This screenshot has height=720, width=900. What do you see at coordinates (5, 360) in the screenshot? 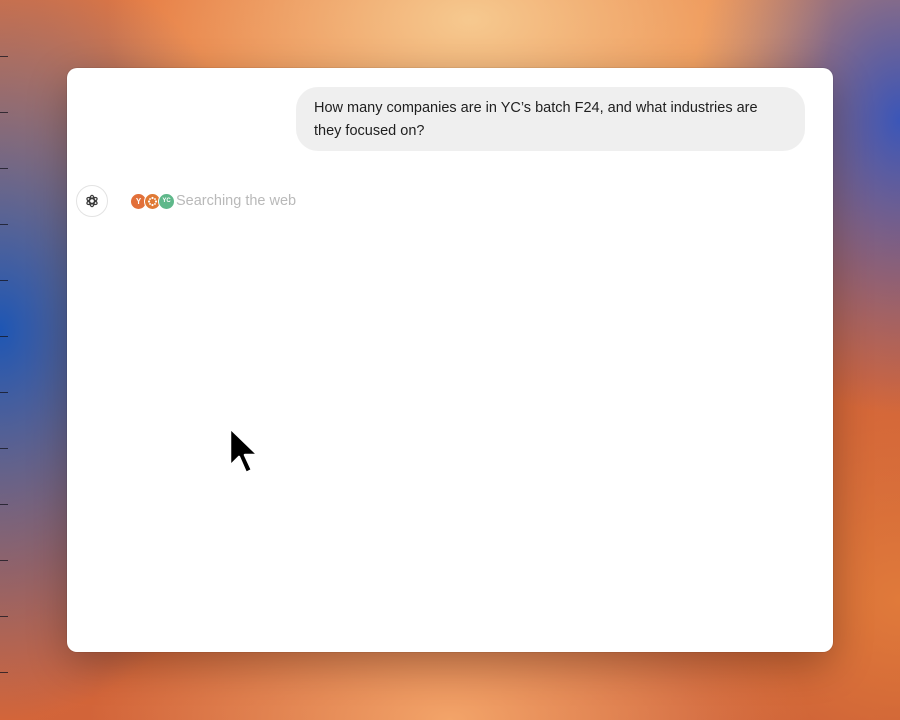
I see `screen-edge-ticks` at bounding box center [5, 360].